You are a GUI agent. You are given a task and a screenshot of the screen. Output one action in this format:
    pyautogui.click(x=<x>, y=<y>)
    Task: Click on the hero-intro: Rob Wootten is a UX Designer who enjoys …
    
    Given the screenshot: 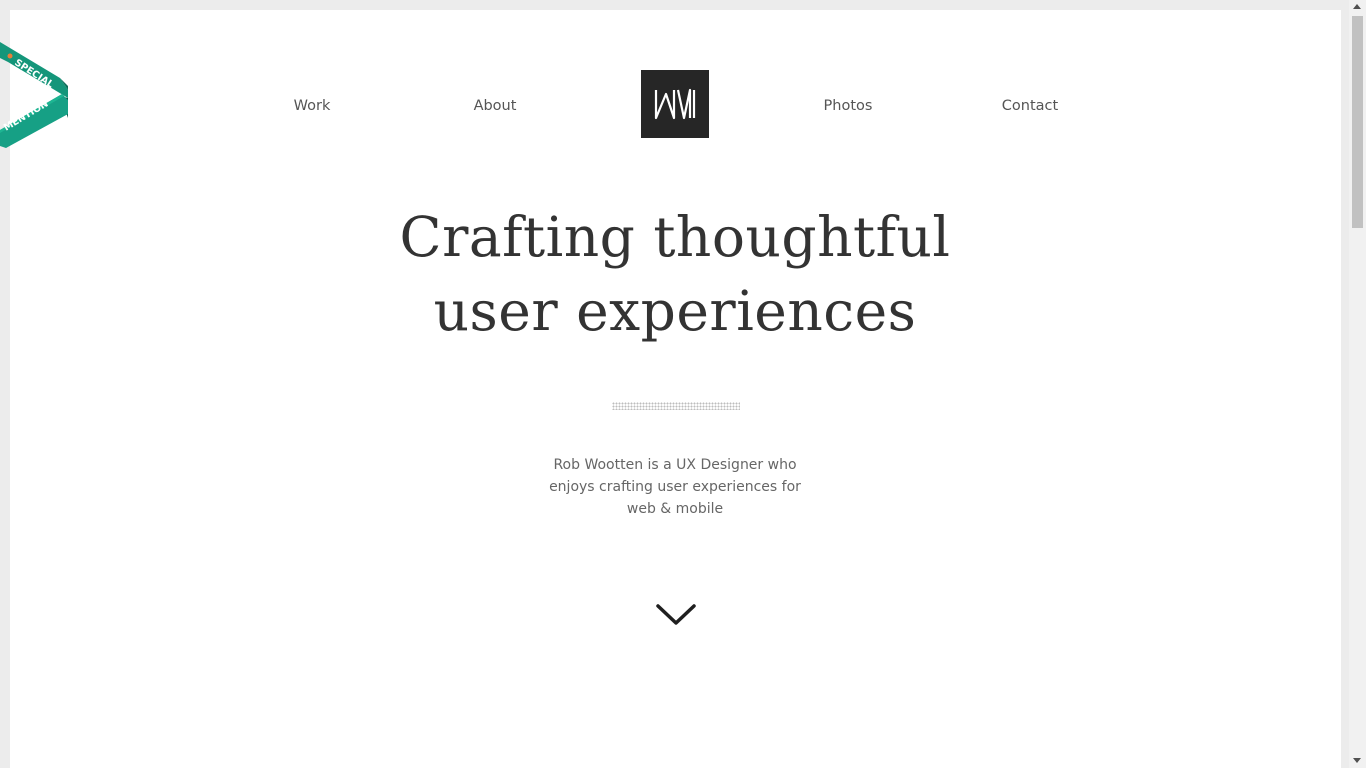 What is the action you would take?
    pyautogui.click(x=675, y=487)
    